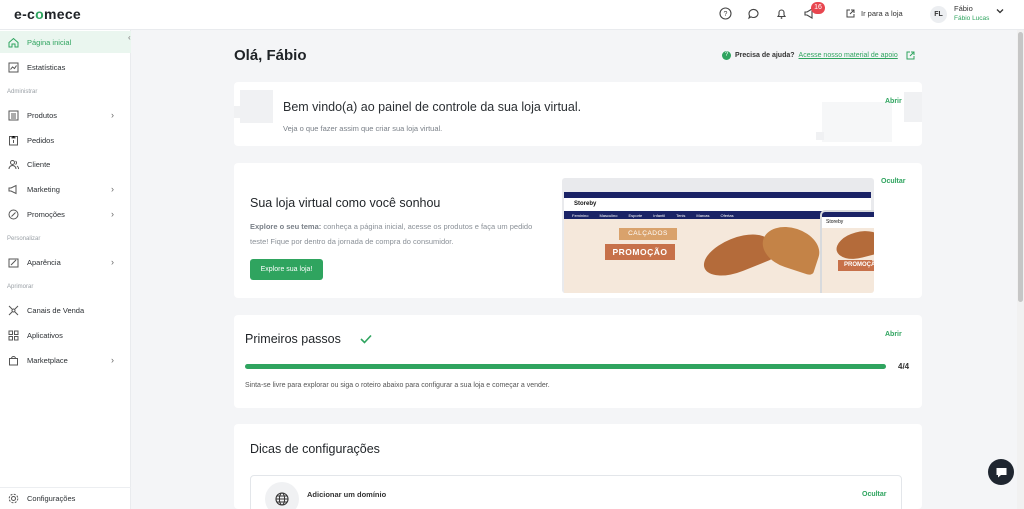 Image resolution: width=1024 pixels, height=509 pixels. What do you see at coordinates (13, 67) in the screenshot?
I see `chart-icon` at bounding box center [13, 67].